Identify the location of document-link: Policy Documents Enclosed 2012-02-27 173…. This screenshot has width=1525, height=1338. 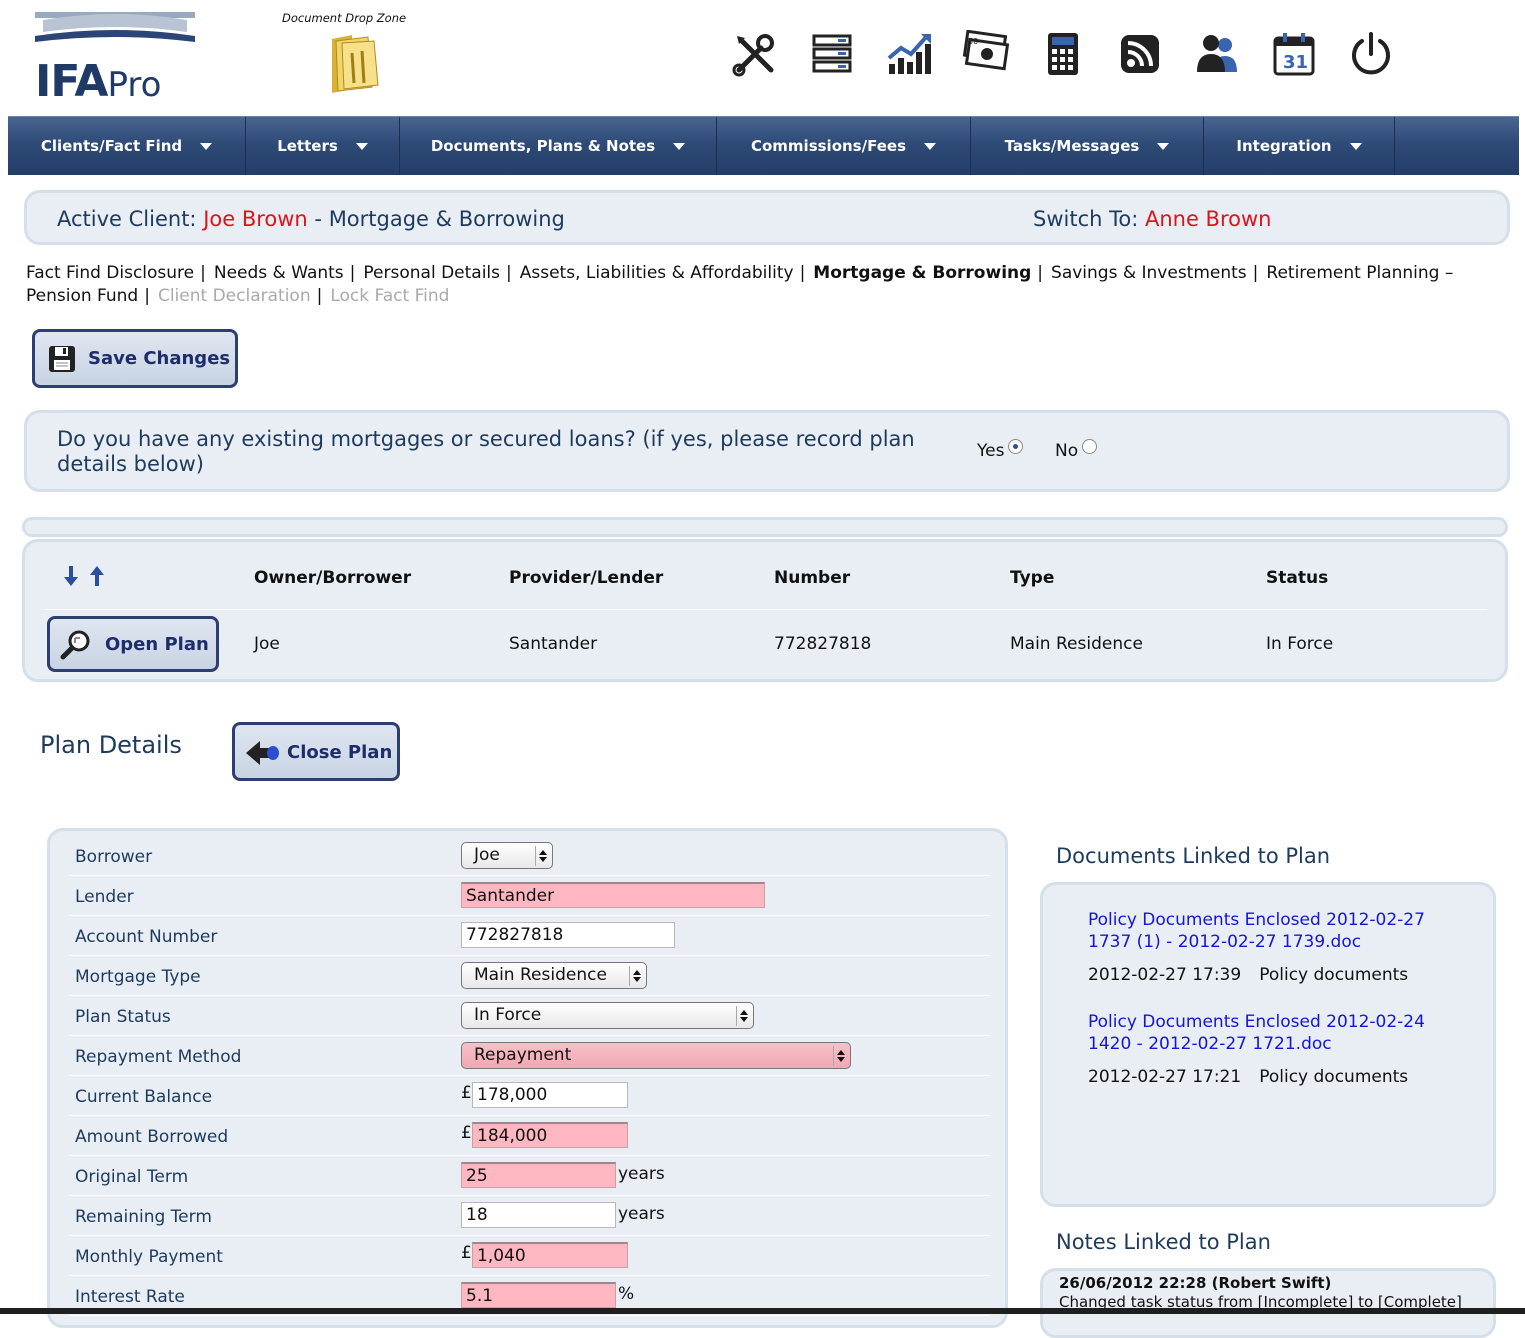
(1278, 931).